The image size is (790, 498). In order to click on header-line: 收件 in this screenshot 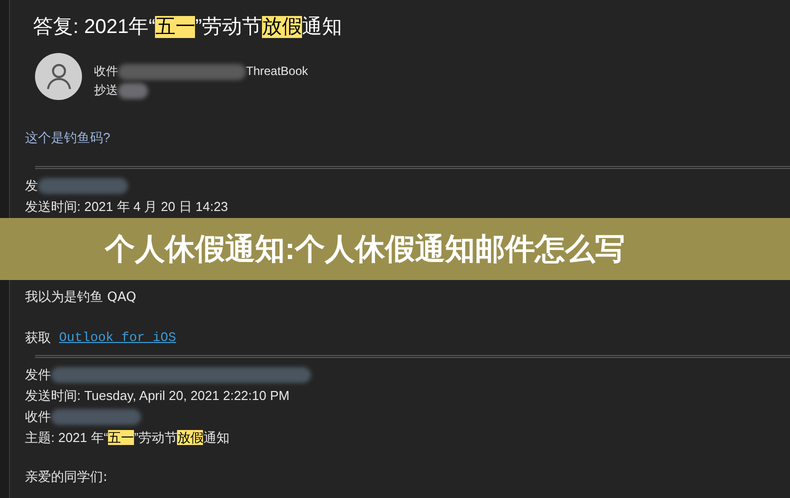, I will do `click(38, 417)`.